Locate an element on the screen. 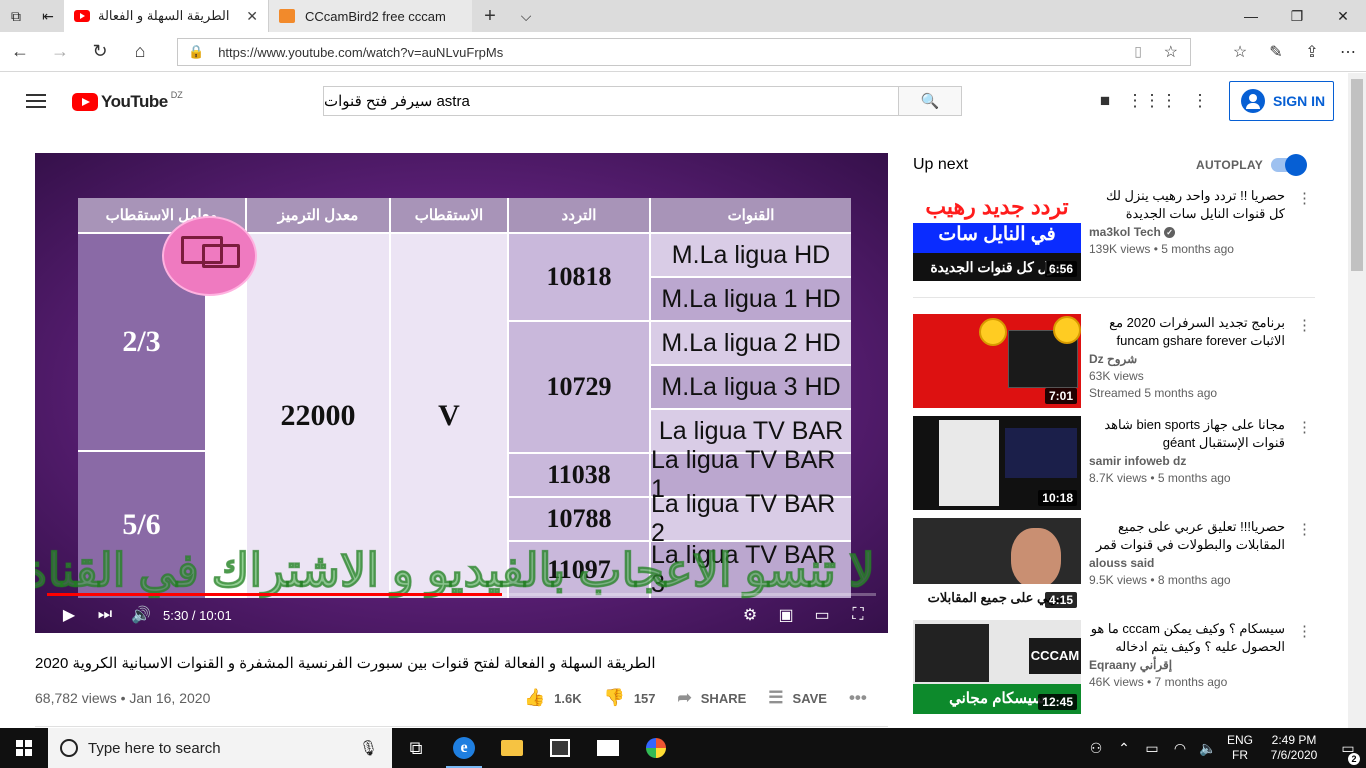 The width and height of the screenshot is (1366, 768). autoplay-toggle is located at coordinates (1289, 165).